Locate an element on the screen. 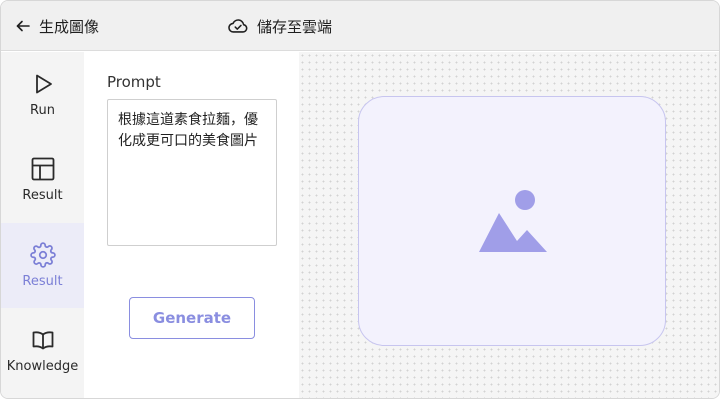 The height and width of the screenshot is (399, 720). top-bar: 生成圖像 儲存至雲端 is located at coordinates (360, 26).